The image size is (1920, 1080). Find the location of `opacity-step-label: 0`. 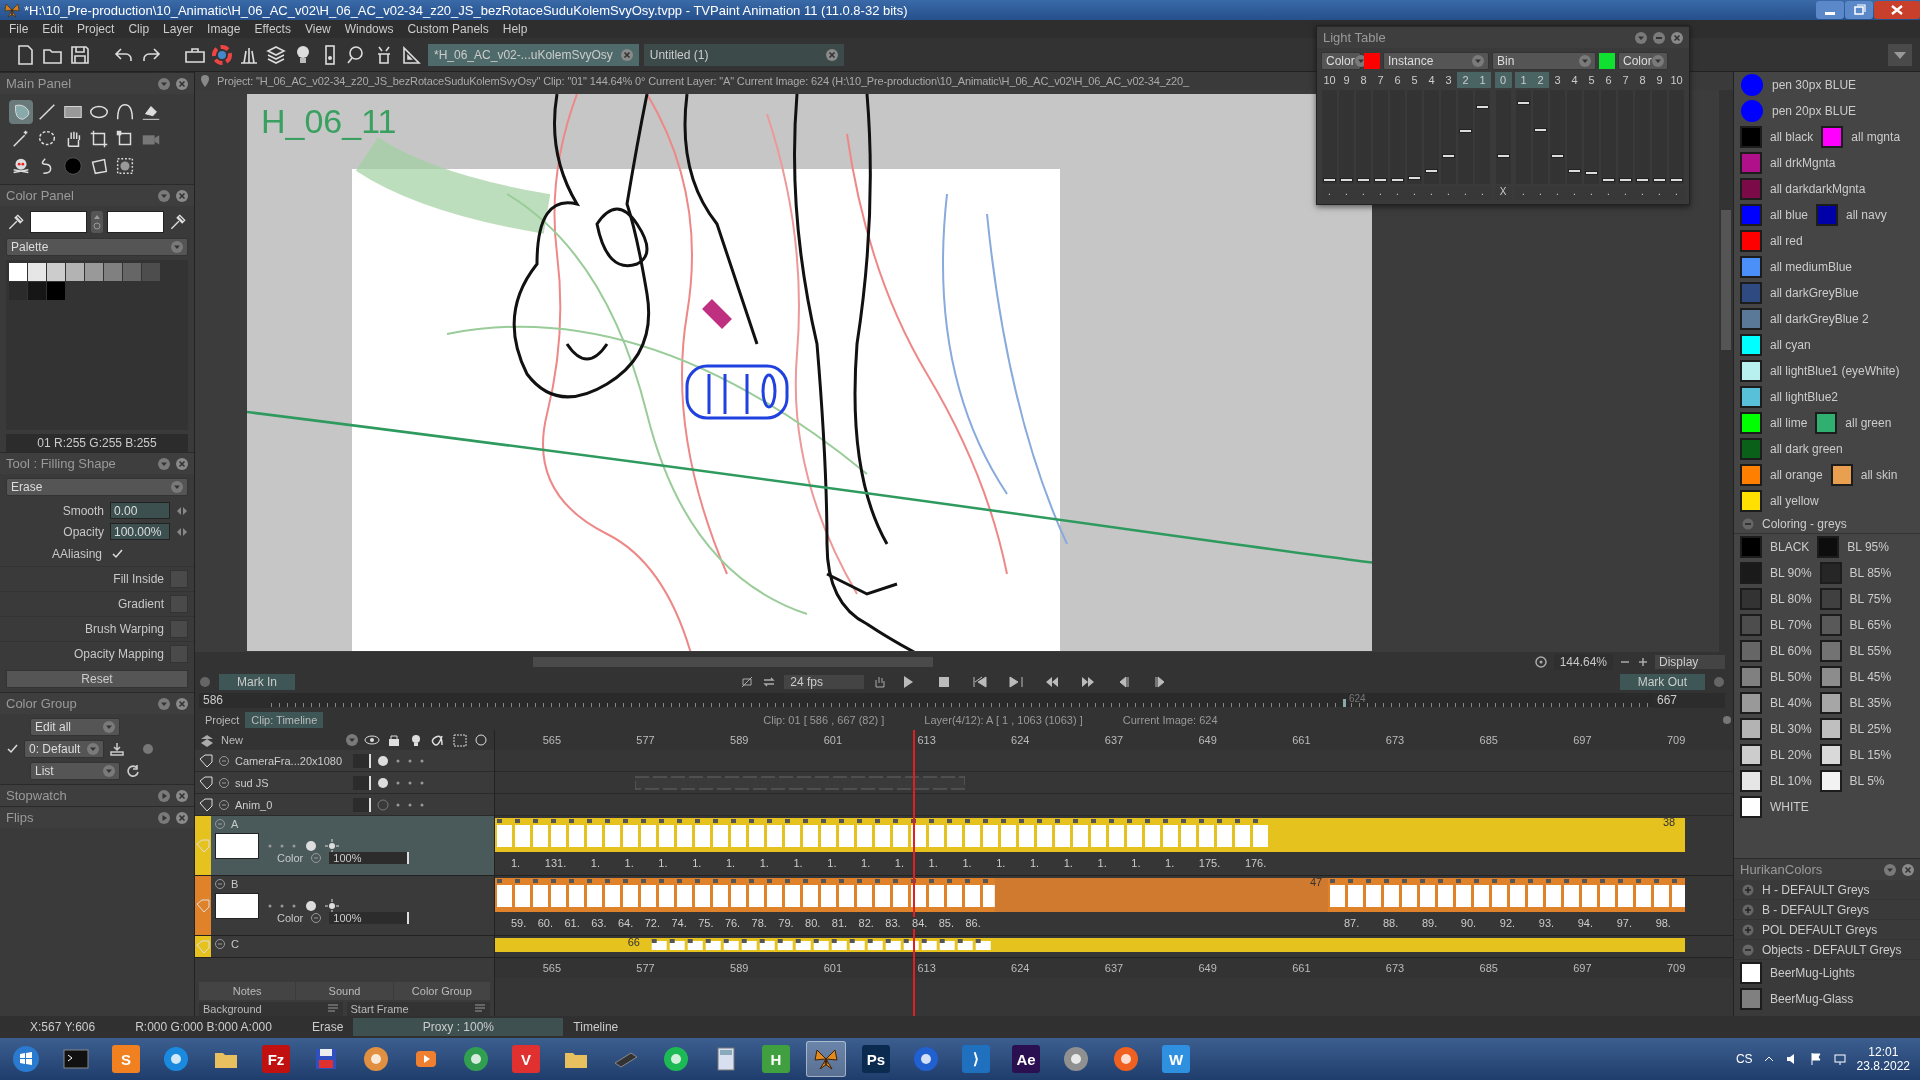

opacity-step-label: 0 is located at coordinates (1503, 80).